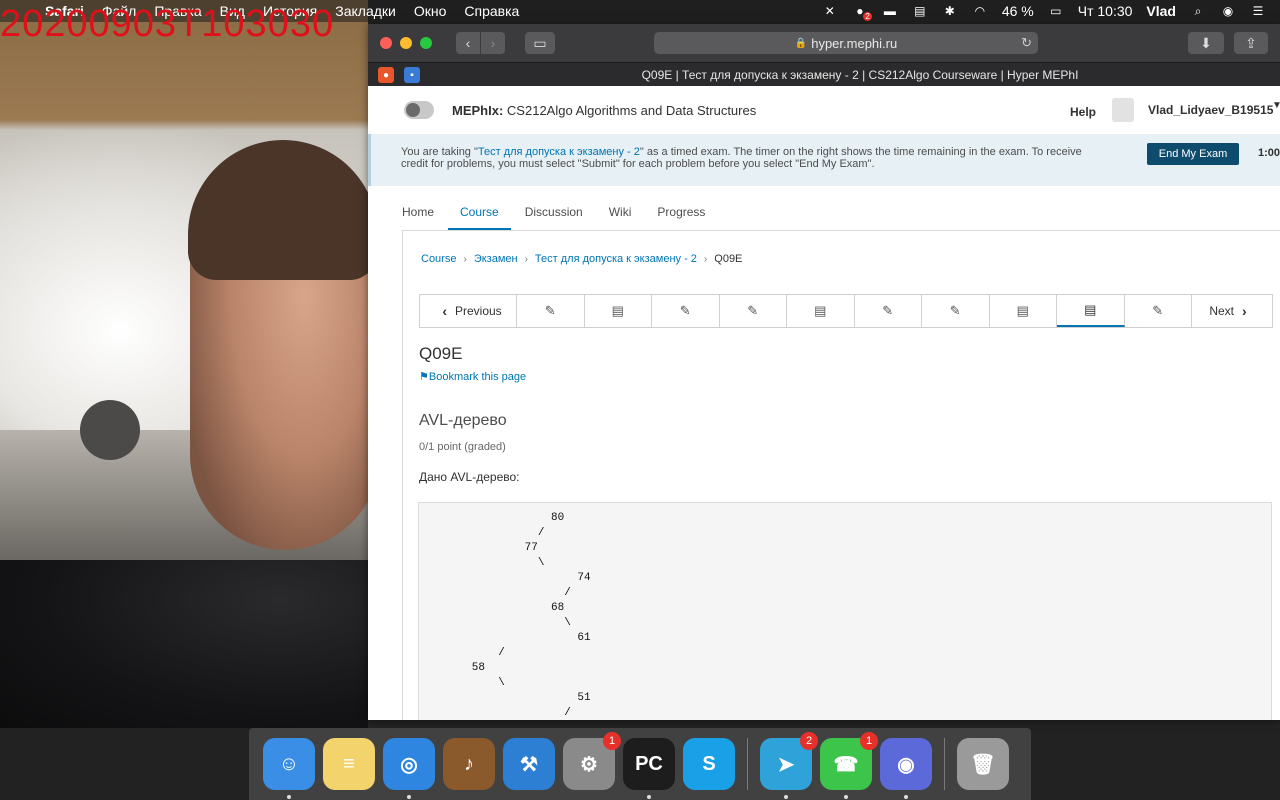  What do you see at coordinates (1158, 311) in the screenshot?
I see `sequence-unit-10: ✎` at bounding box center [1158, 311].